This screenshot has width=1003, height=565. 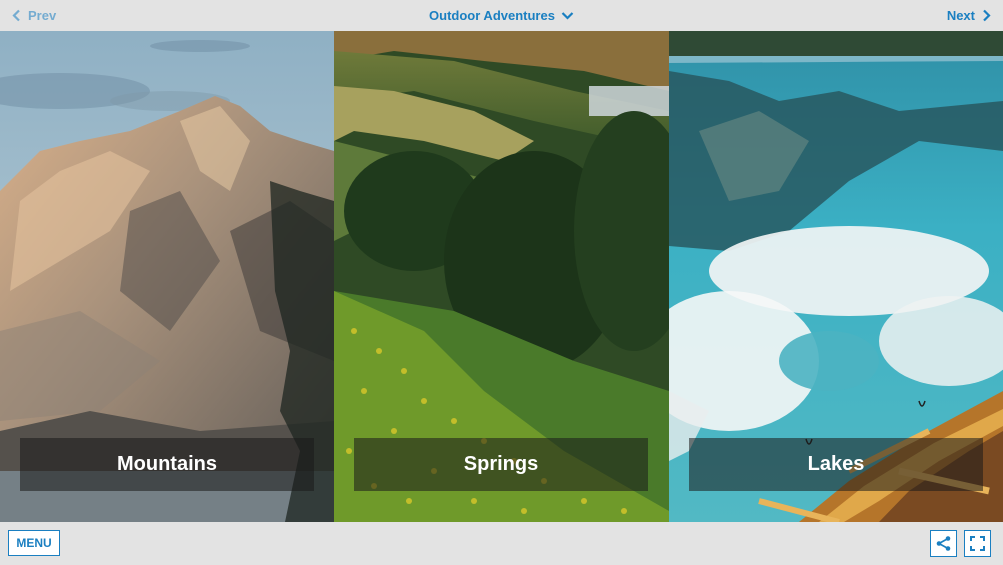 I want to click on fullscreen-icon, so click(x=977, y=543).